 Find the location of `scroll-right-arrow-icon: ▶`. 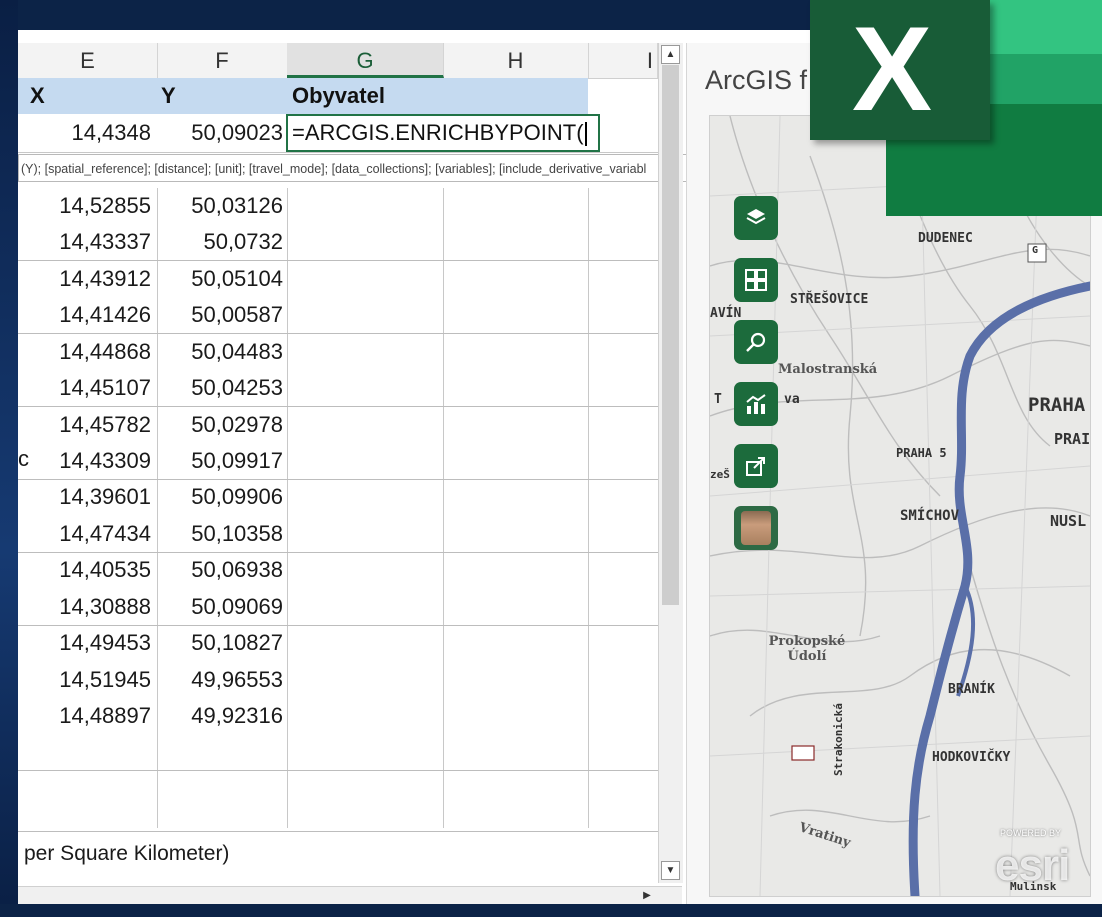

scroll-right-arrow-icon: ▶ is located at coordinates (647, 896).